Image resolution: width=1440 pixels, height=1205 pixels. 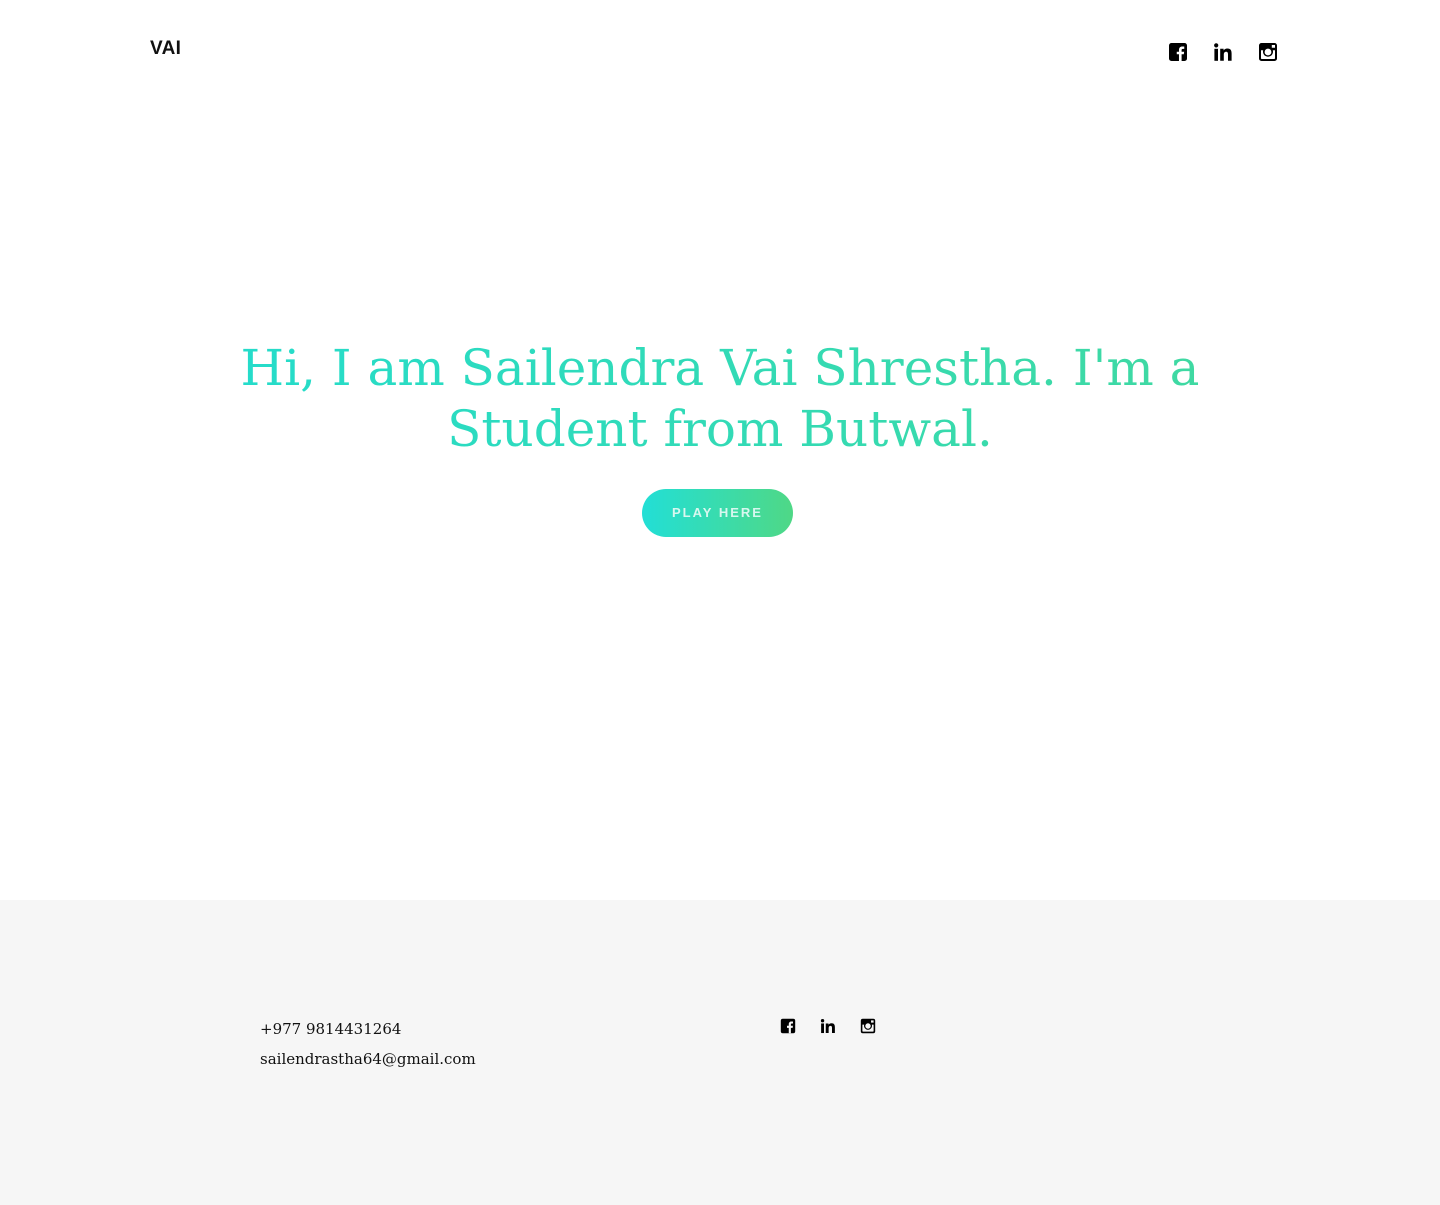 I want to click on header-facebook-link, so click(x=1178, y=52).